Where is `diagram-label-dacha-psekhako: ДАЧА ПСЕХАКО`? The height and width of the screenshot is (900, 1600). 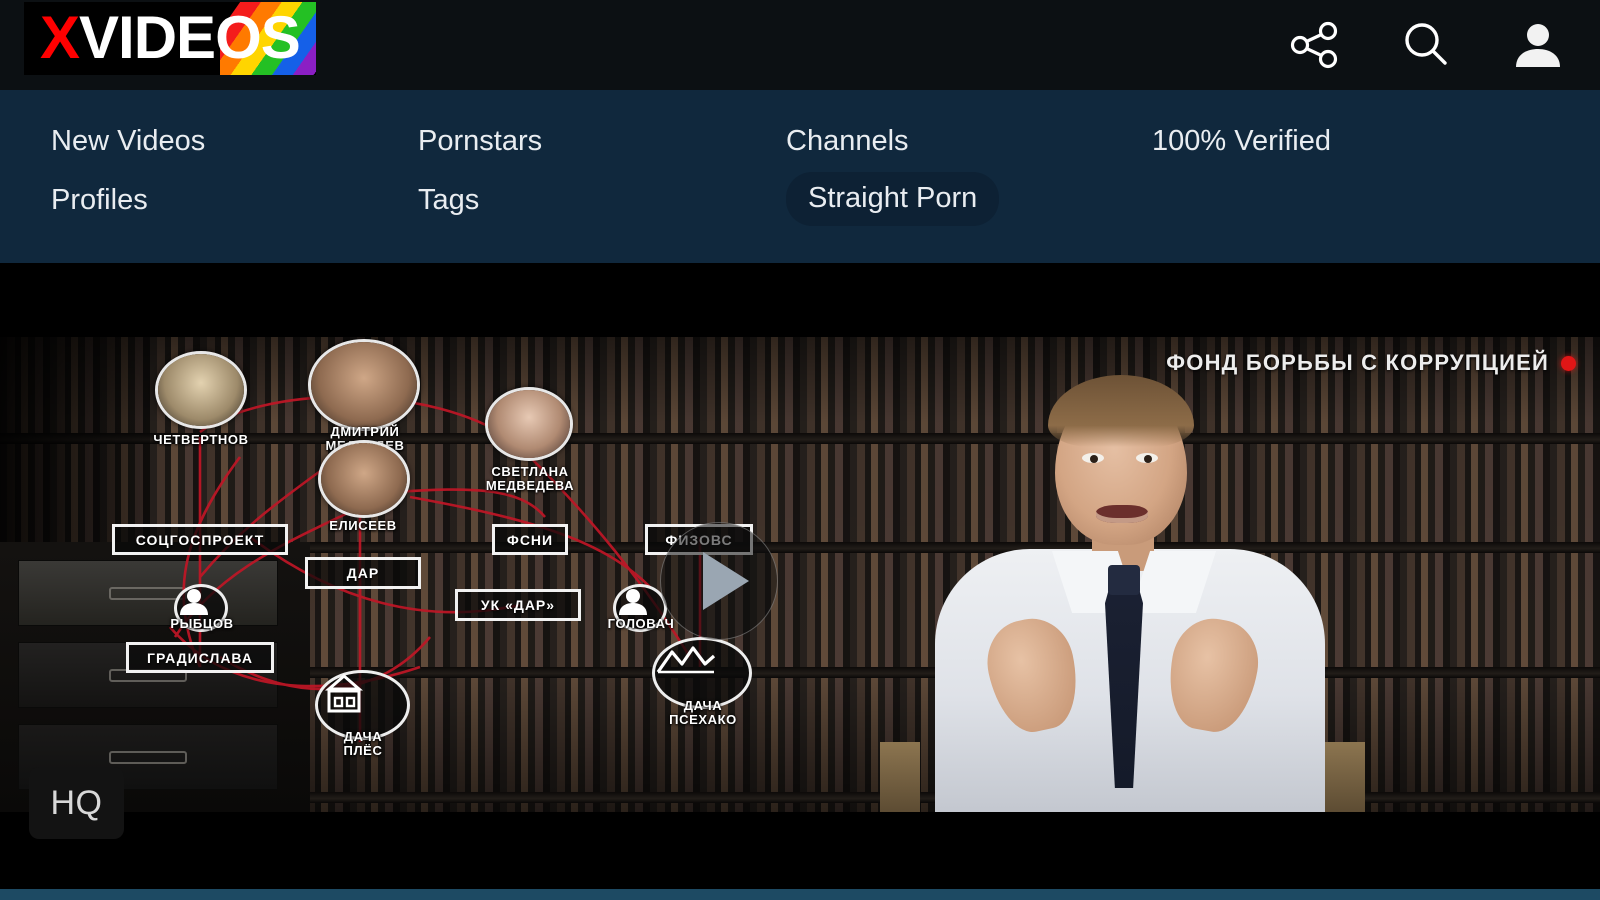
diagram-label-dacha-psekhako: ДАЧА ПСЕХАКО is located at coordinates (703, 712).